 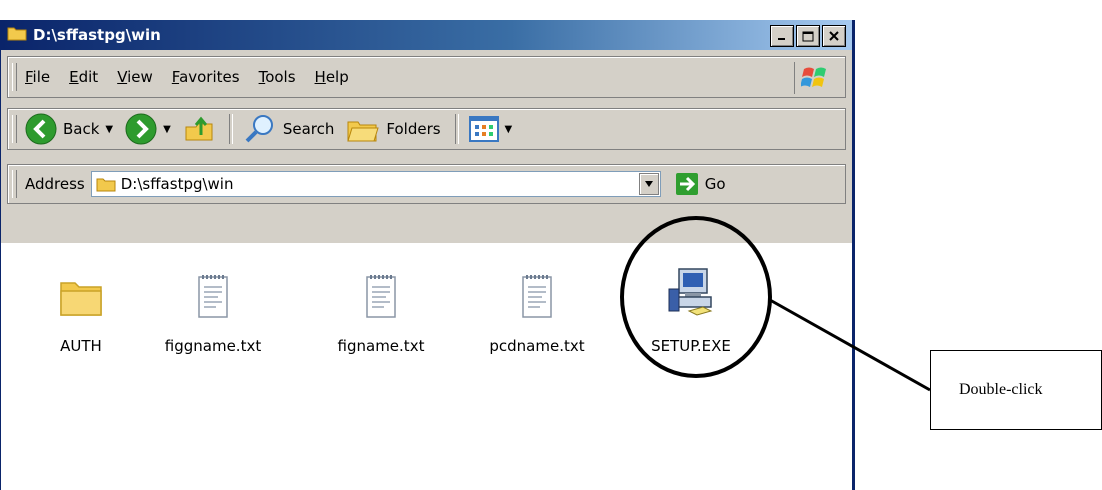 I want to click on chevron-down-icon, so click(x=648, y=184).